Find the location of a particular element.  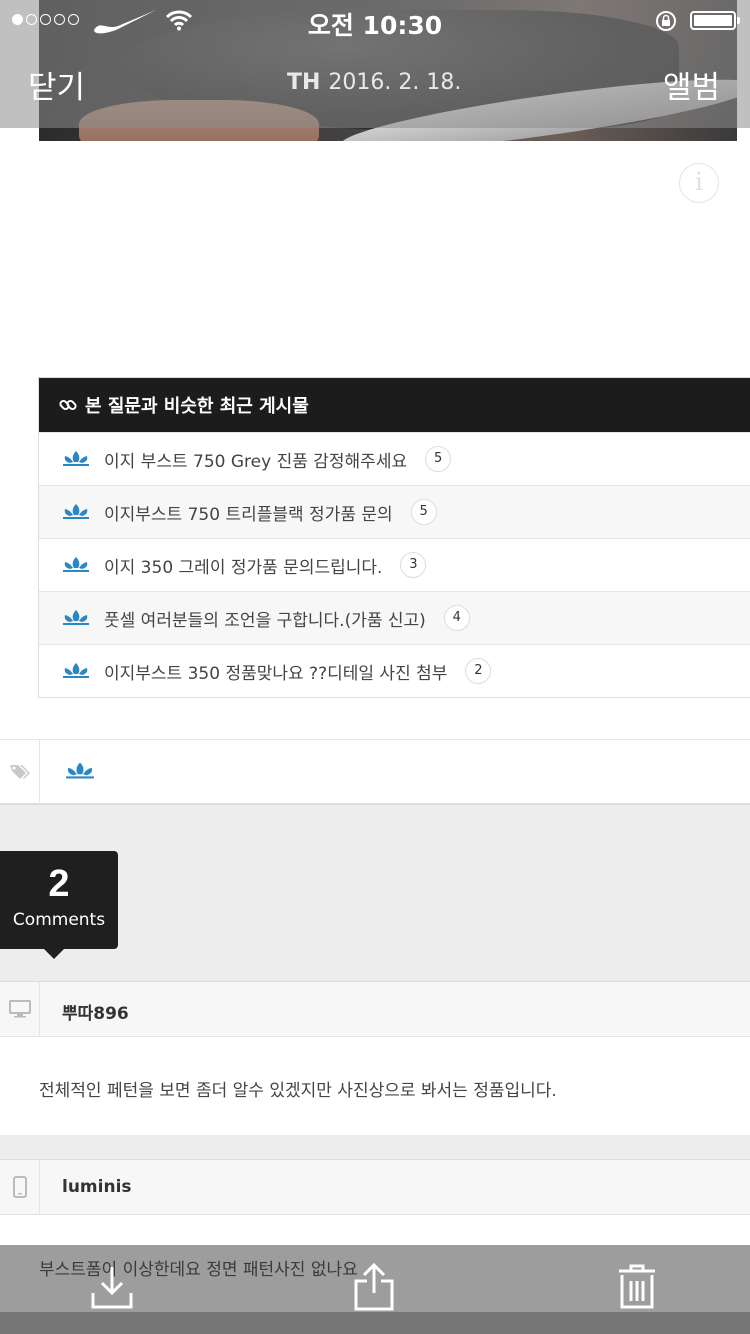

link-icon is located at coordinates (68, 405).